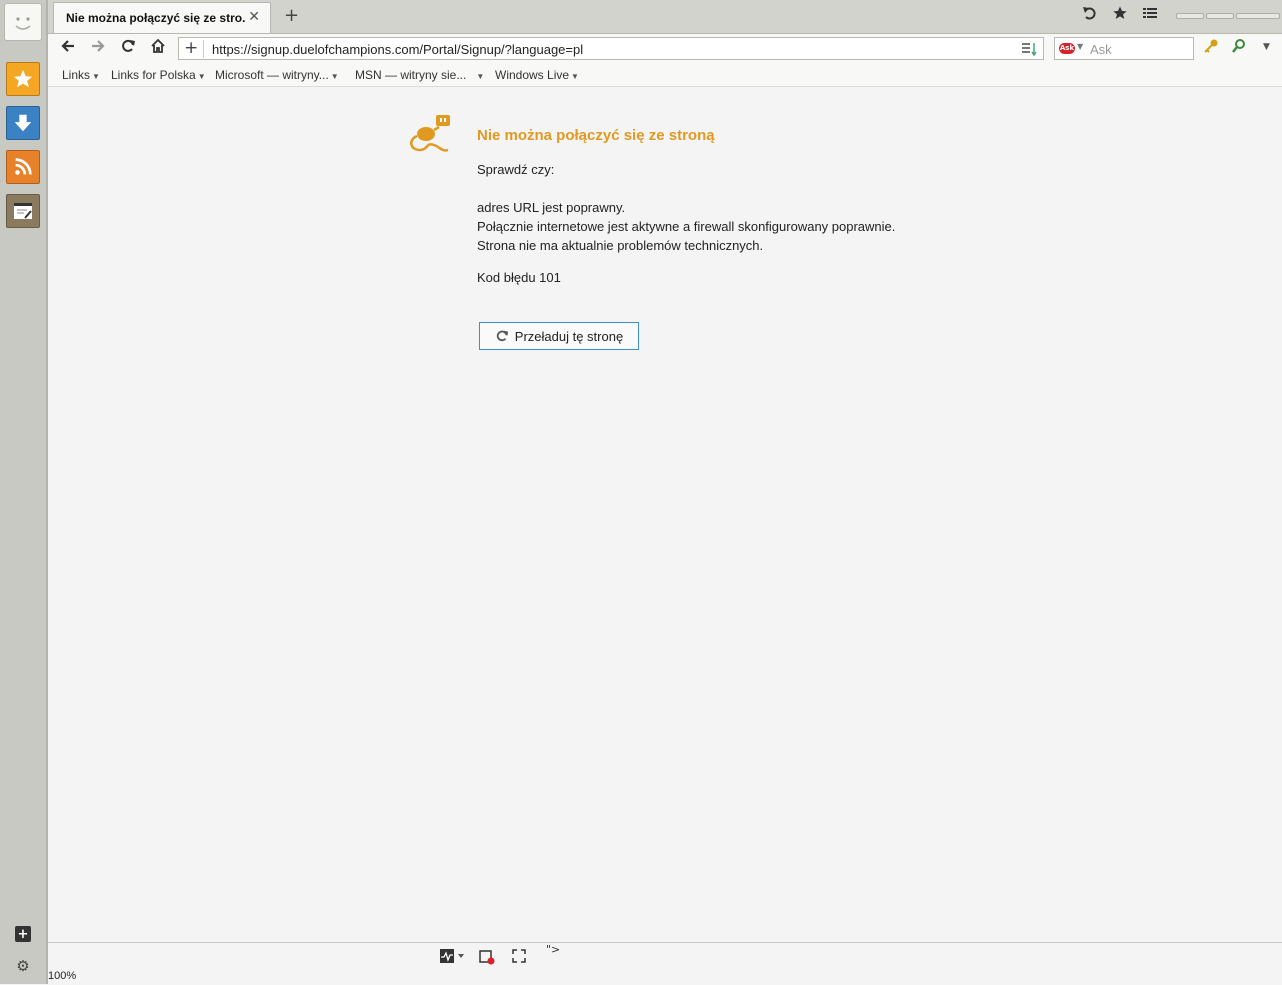 This screenshot has height=985, width=1282. I want to click on gear-icon: ⚙, so click(23, 966).